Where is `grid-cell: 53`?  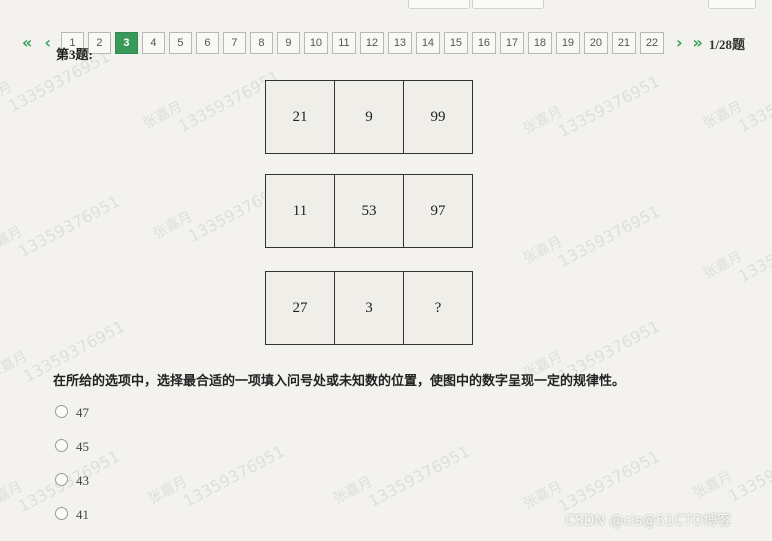 grid-cell: 53 is located at coordinates (369, 211).